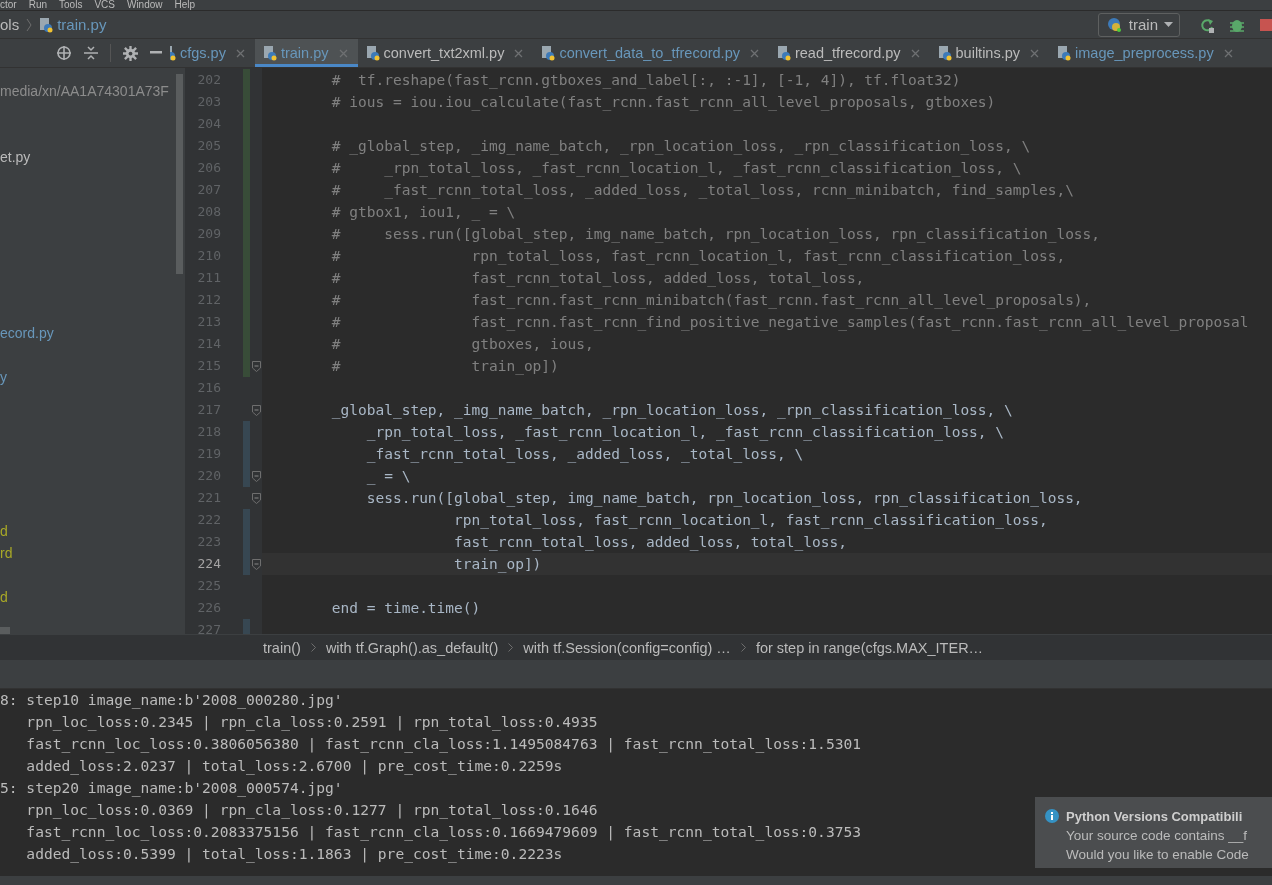 This screenshot has width=1272, height=885. Describe the element at coordinates (185, 5) in the screenshot. I see `menu-item: Help` at that location.